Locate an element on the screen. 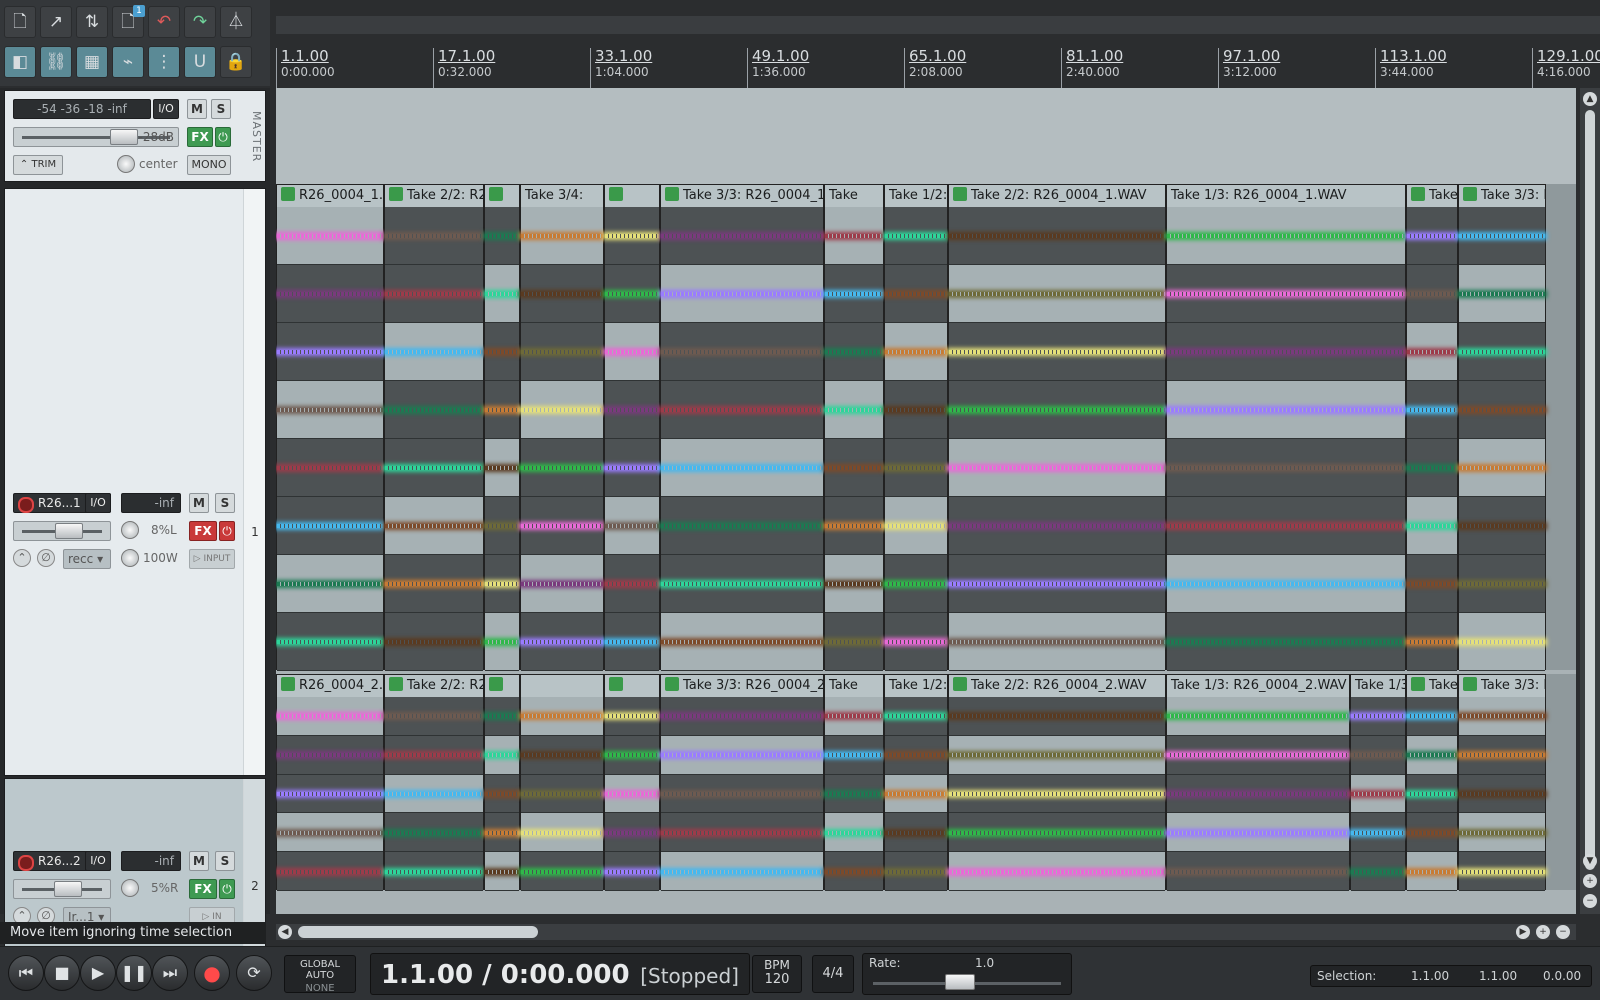  track-1-fx-button: FX is located at coordinates (203, 531).